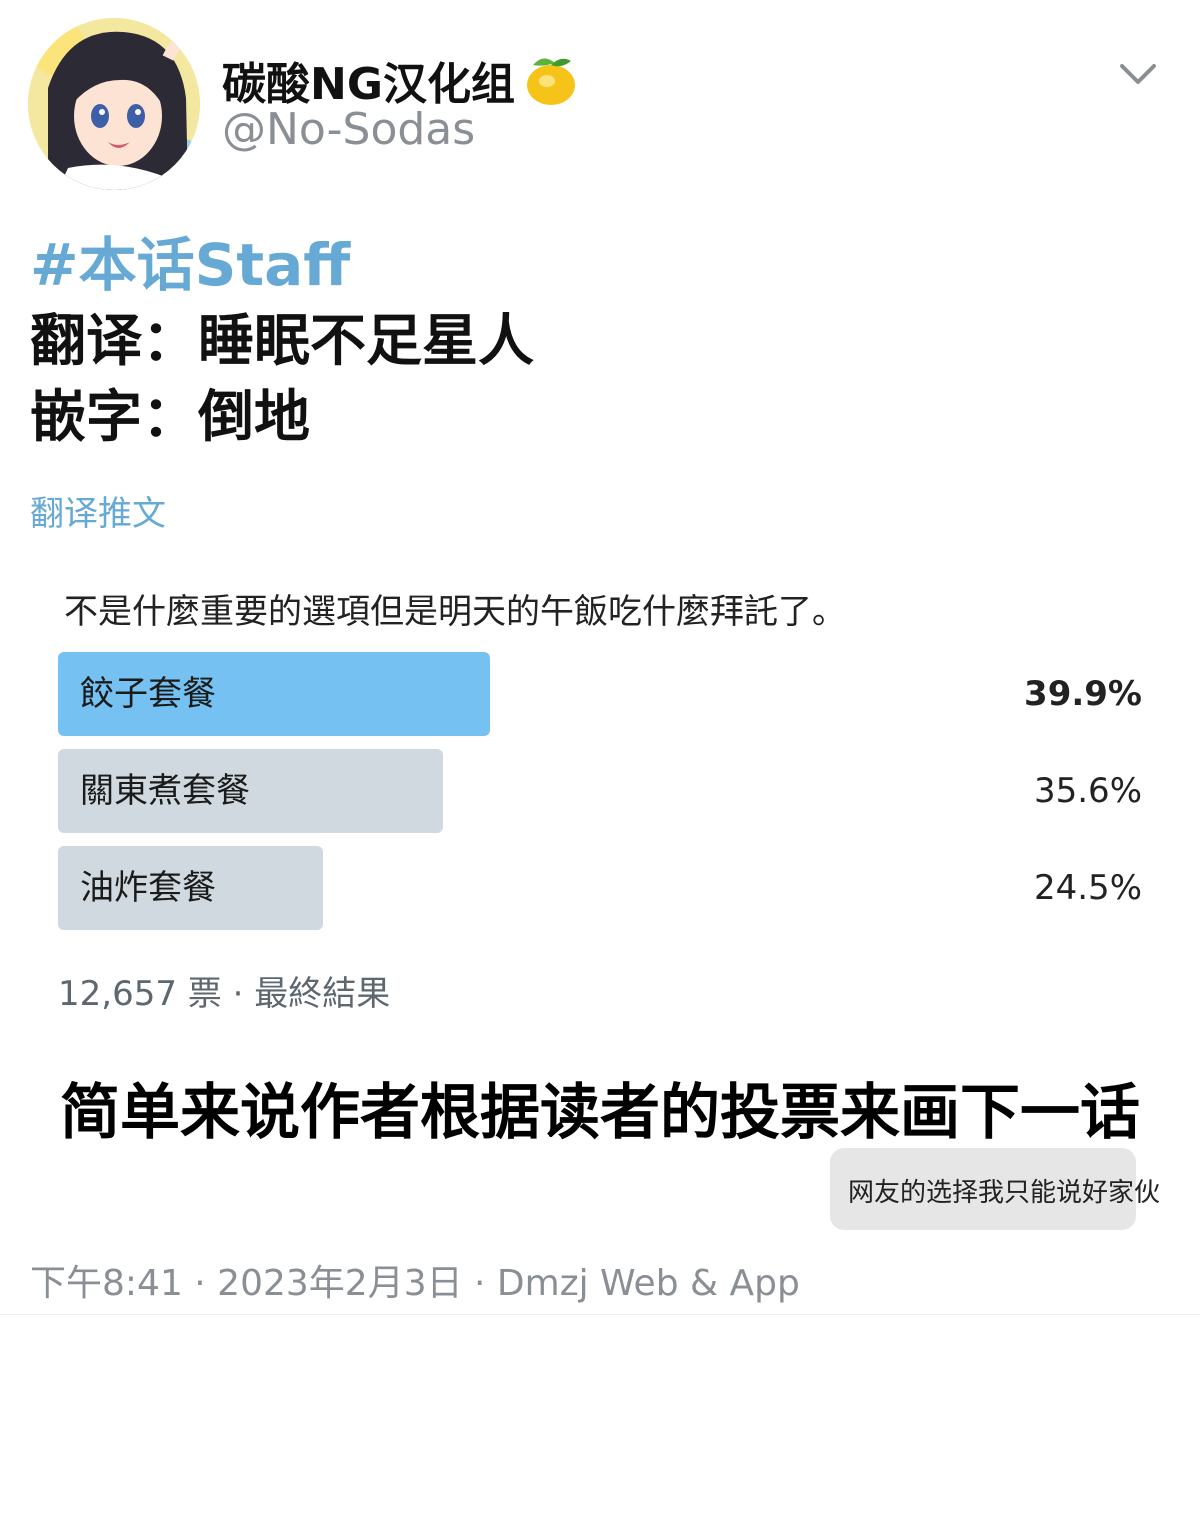 Image resolution: width=1200 pixels, height=1520 pixels. I want to click on poll-option-label: 關東煮套餐, so click(165, 791).